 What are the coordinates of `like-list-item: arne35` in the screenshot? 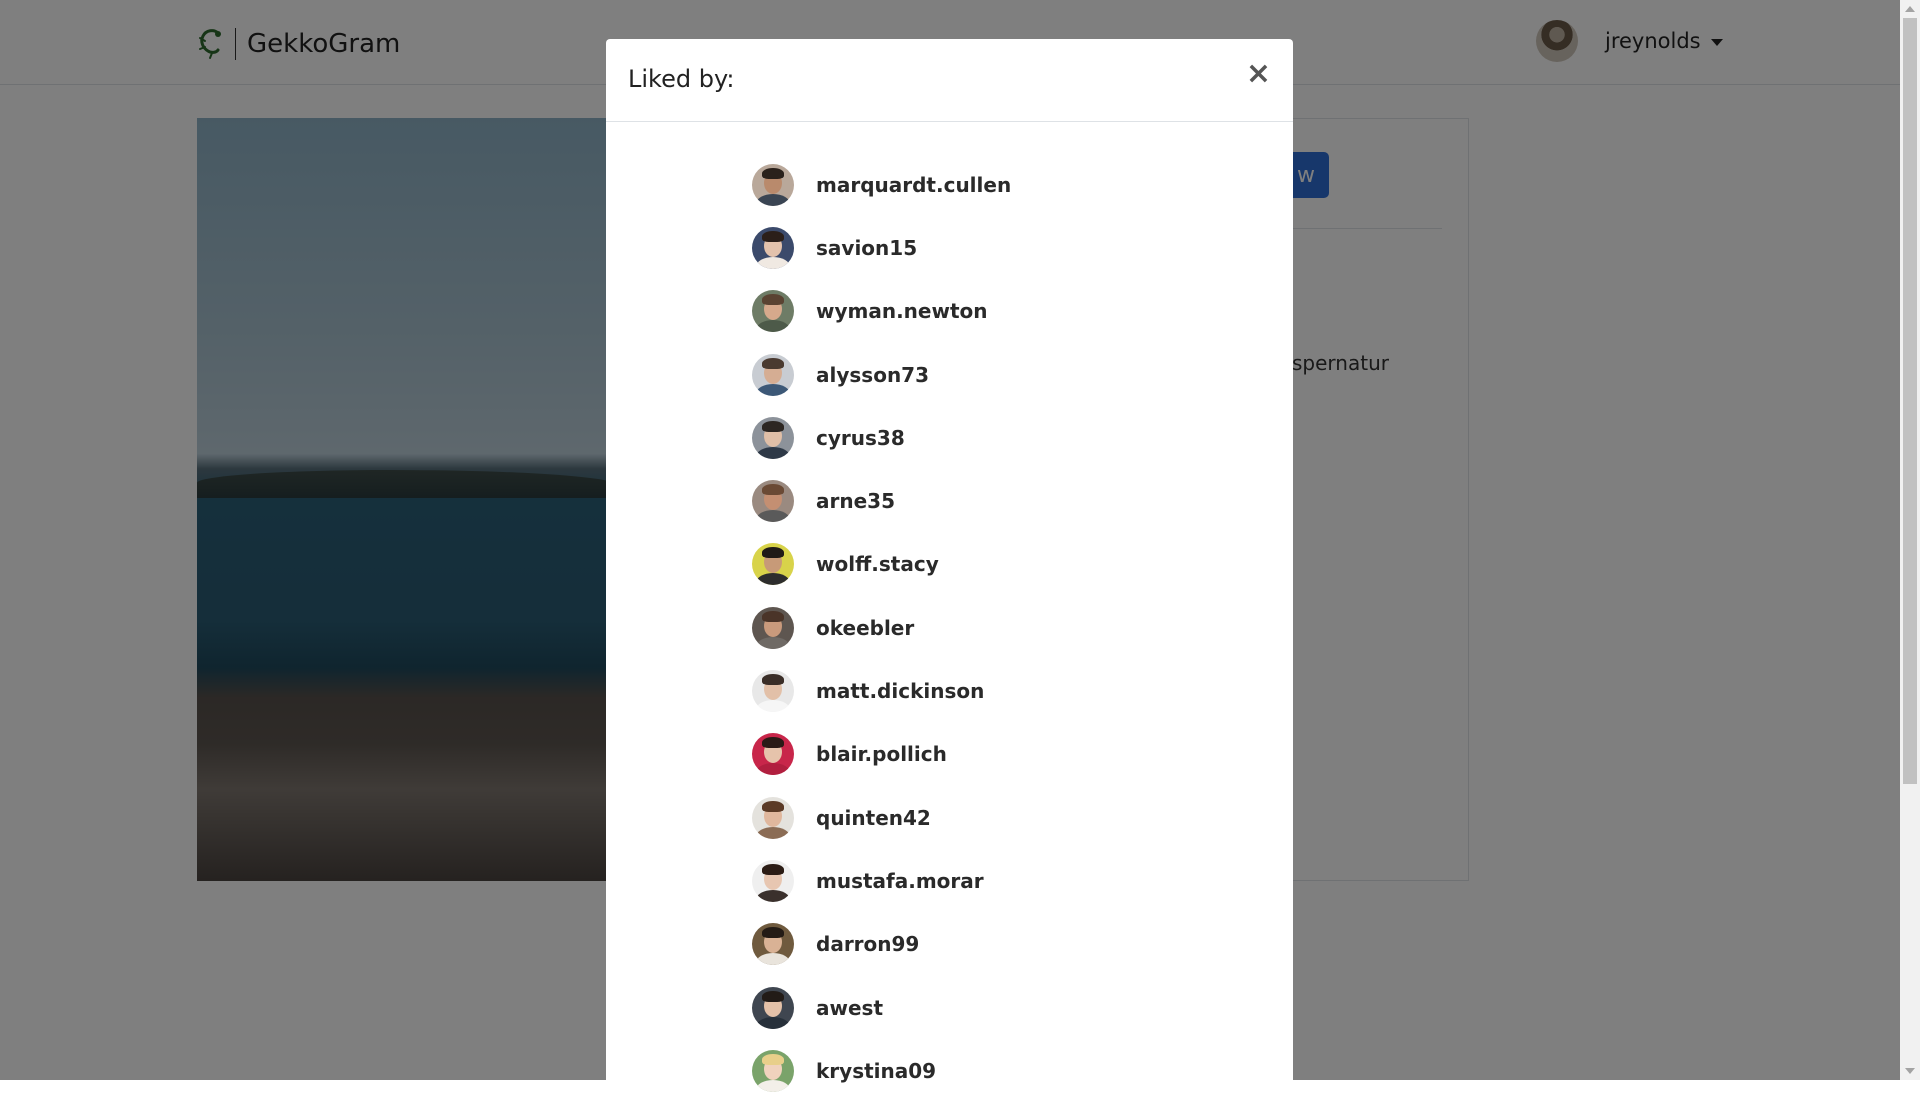 It's located at (881, 500).